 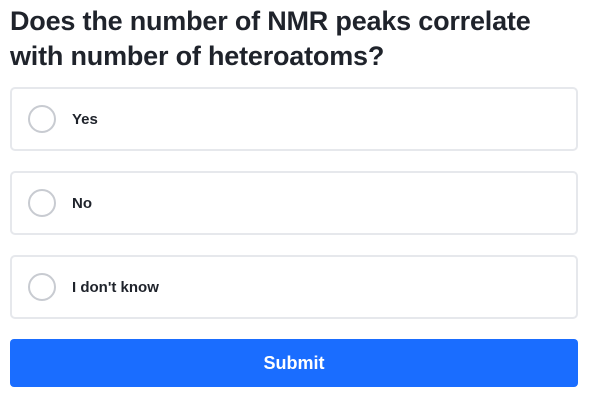 I want to click on option-label-yes: Yes, so click(x=85, y=119).